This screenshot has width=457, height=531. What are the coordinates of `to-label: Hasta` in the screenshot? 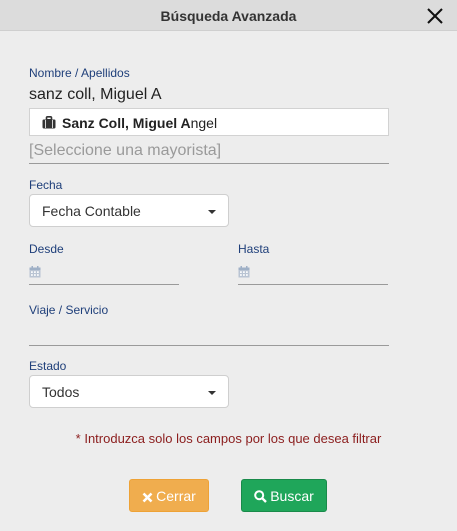 It's located at (254, 249).